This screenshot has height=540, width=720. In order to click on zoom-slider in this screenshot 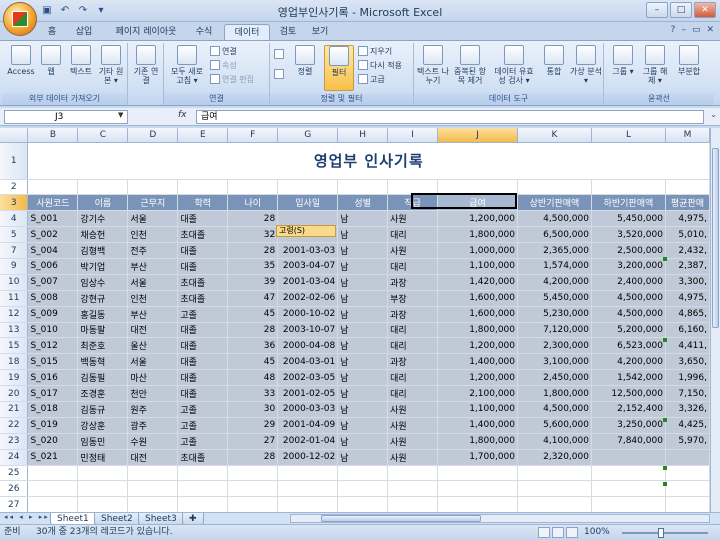, I will do `click(665, 533)`.